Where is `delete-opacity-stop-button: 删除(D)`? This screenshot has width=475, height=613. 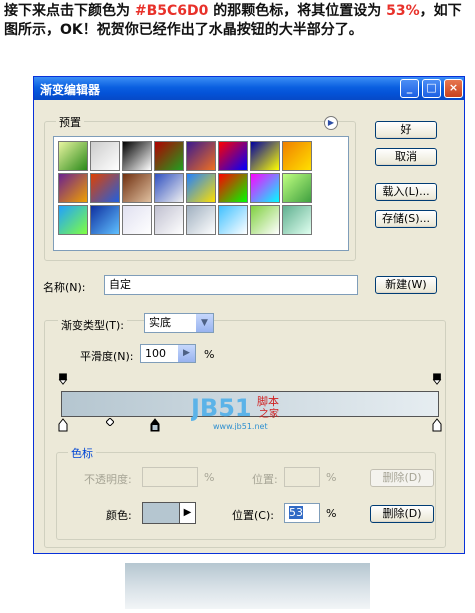
delete-opacity-stop-button: 删除(D) is located at coordinates (402, 478).